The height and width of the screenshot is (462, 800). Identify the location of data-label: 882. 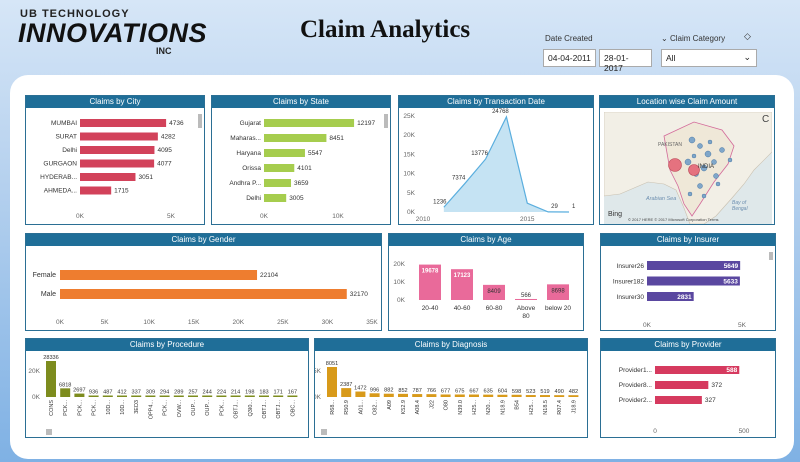
(388, 391).